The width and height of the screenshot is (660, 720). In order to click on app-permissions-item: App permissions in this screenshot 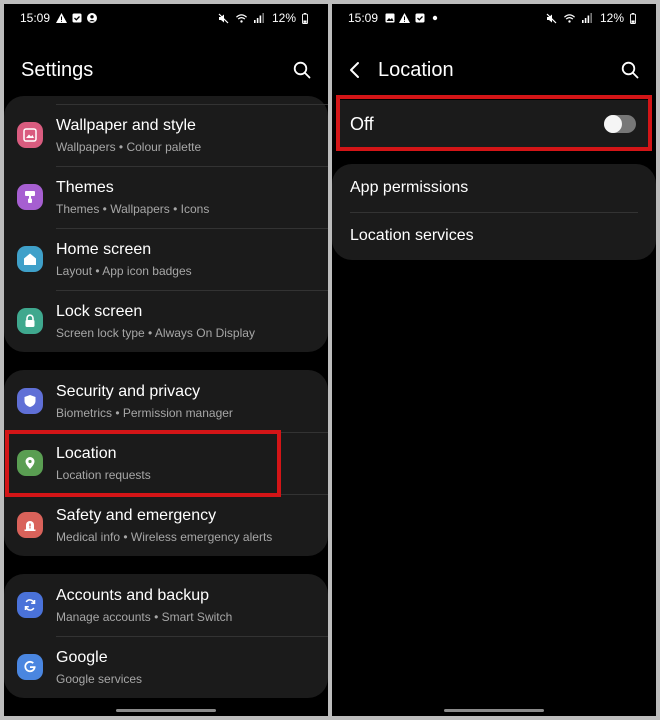, I will do `click(494, 188)`.